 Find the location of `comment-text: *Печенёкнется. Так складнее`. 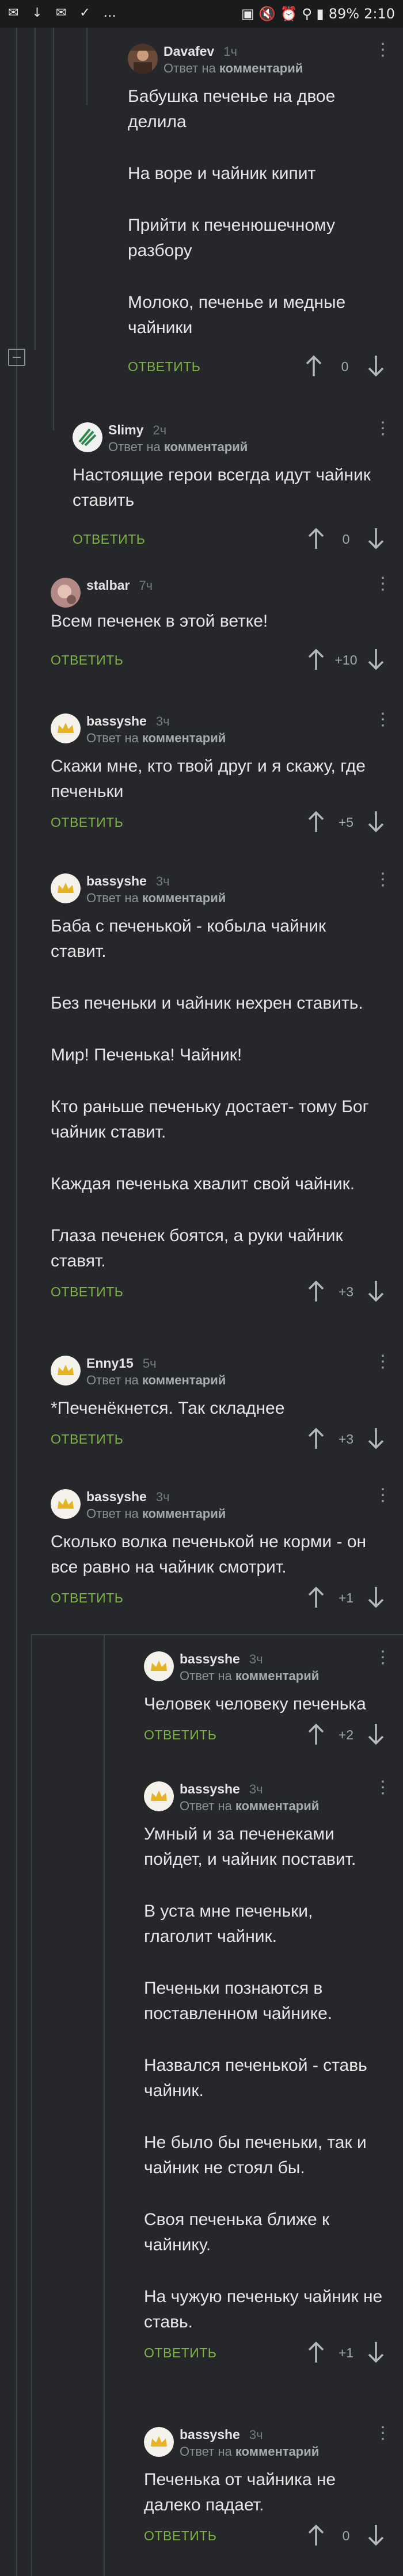

comment-text: *Печенёкнется. Так складнее is located at coordinates (168, 1408).